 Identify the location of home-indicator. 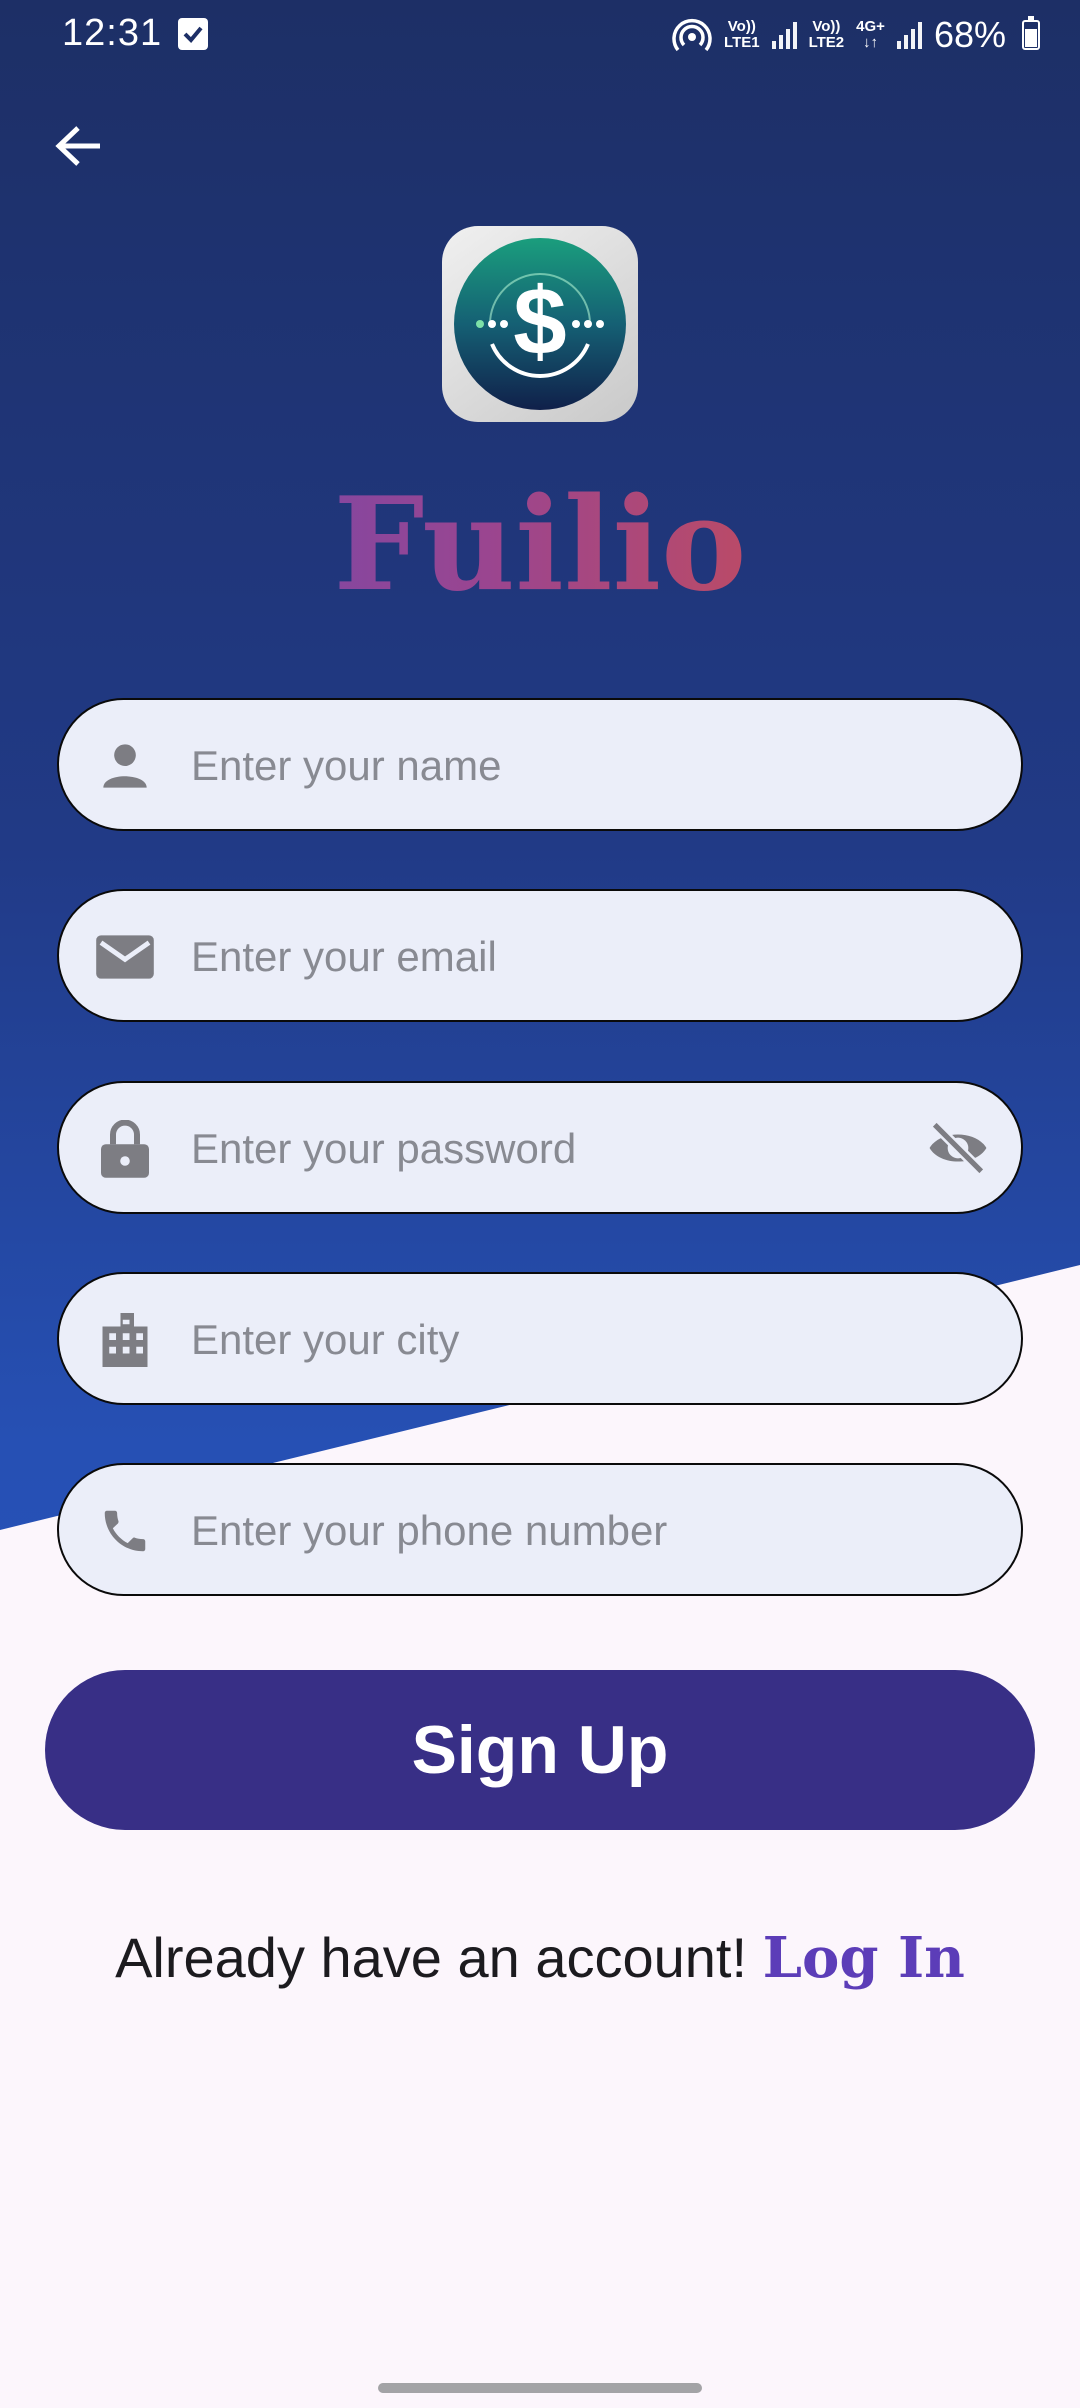
(540, 2388).